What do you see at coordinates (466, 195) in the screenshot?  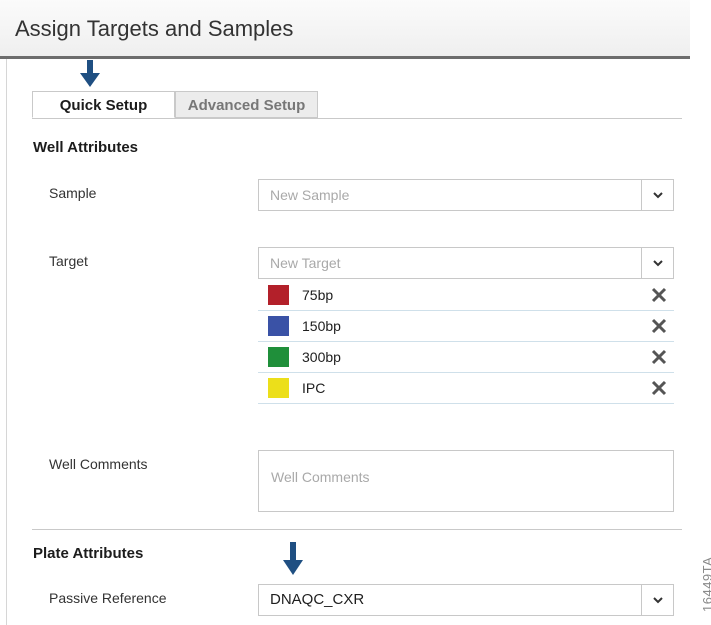 I see `sample-dropdown: New Sample` at bounding box center [466, 195].